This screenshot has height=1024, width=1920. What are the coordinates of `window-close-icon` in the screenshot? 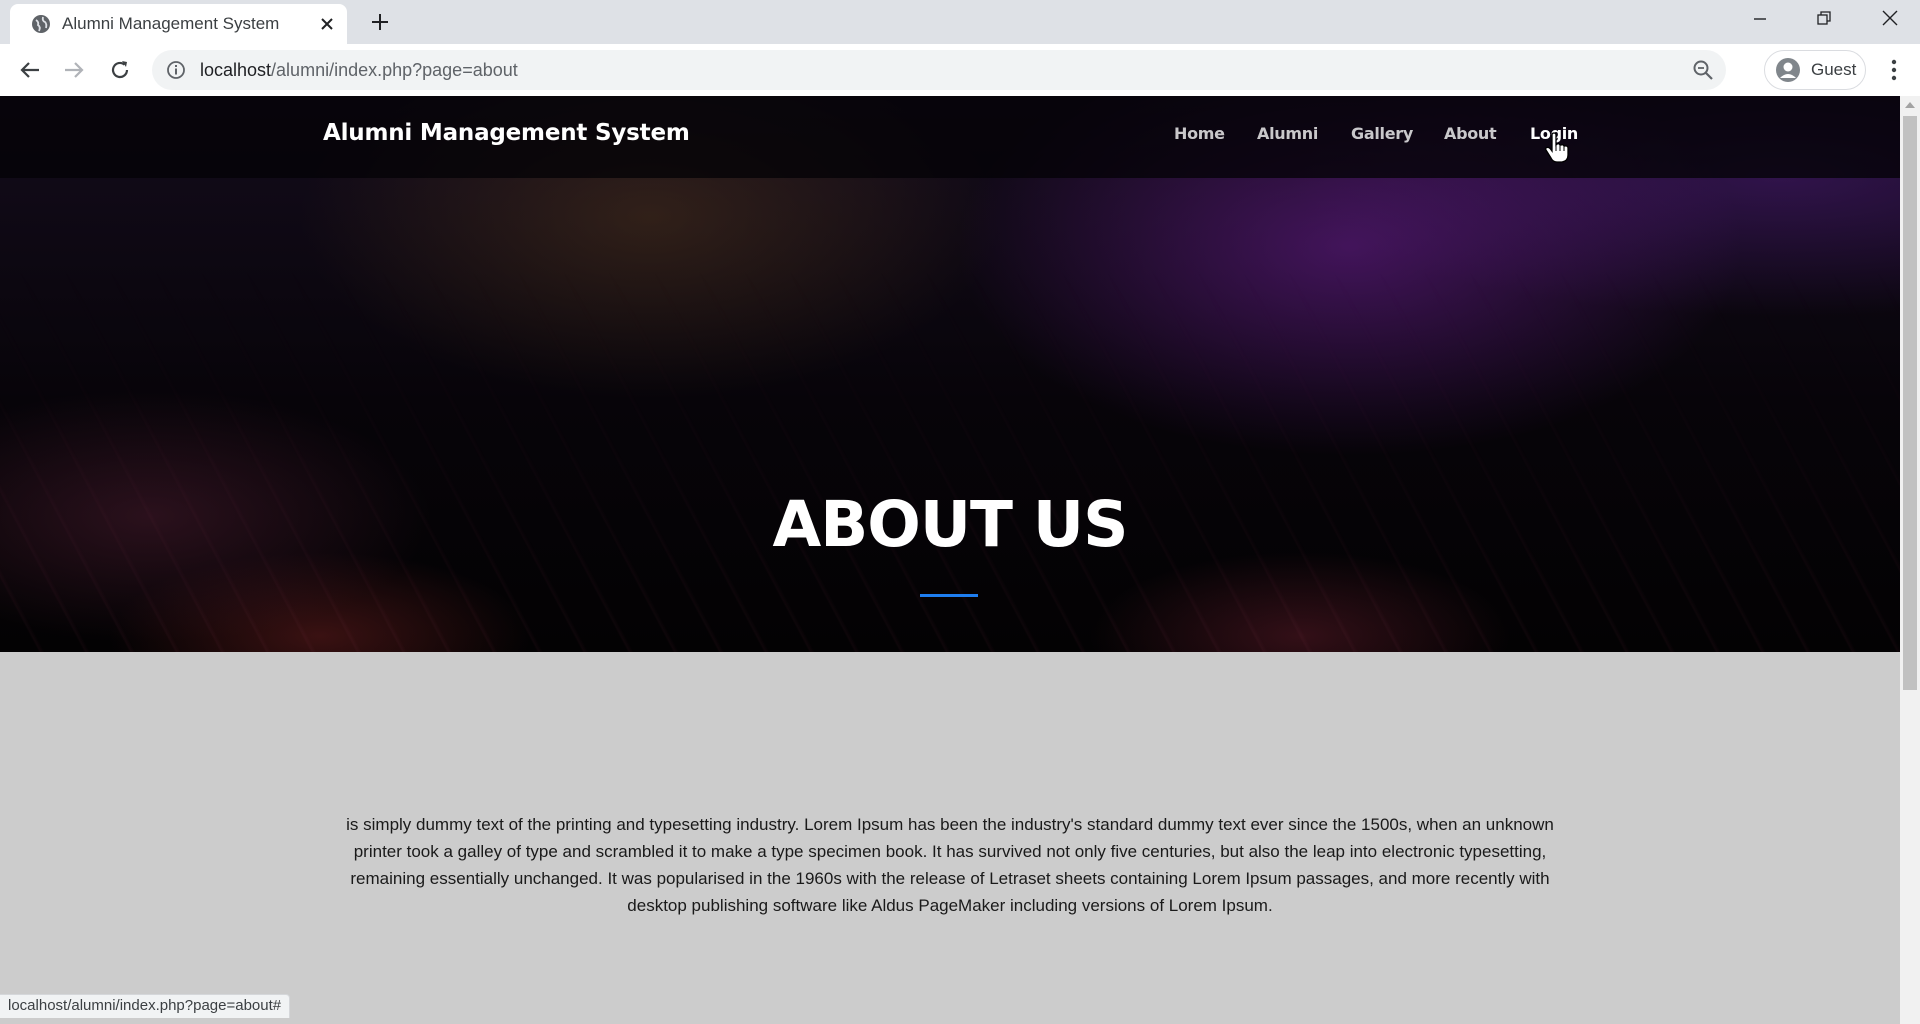 It's located at (1890, 18).